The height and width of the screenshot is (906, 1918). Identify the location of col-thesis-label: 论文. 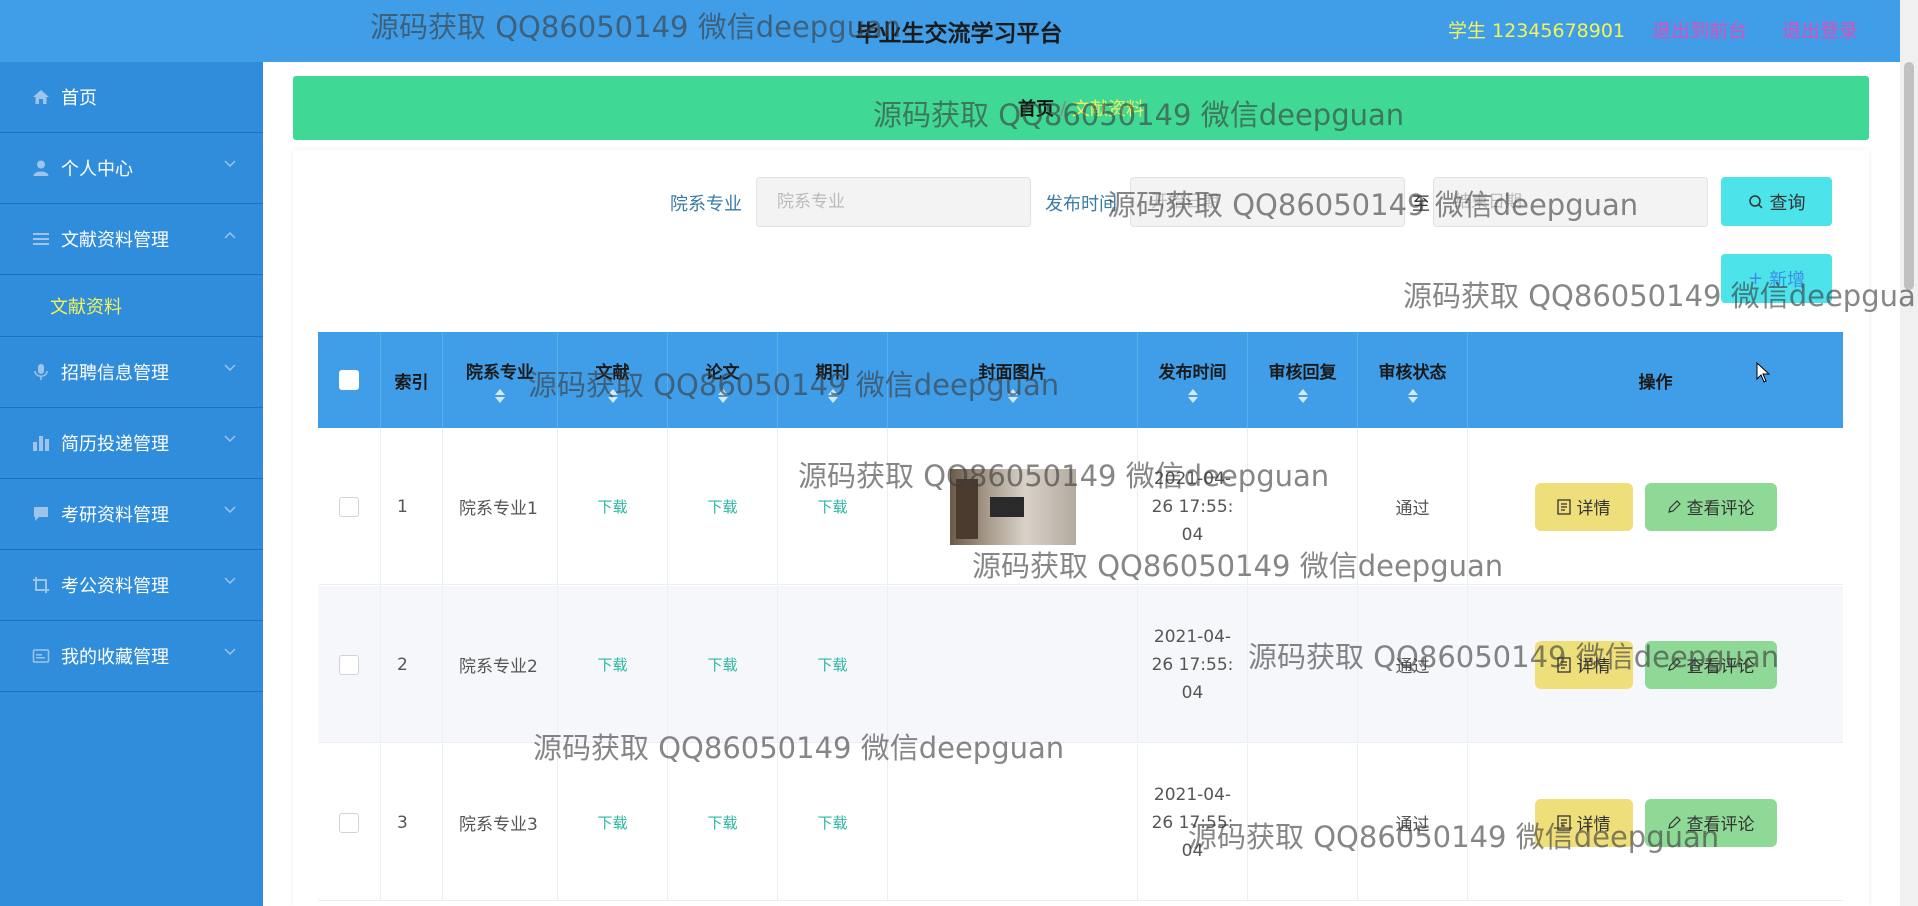
(722, 372).